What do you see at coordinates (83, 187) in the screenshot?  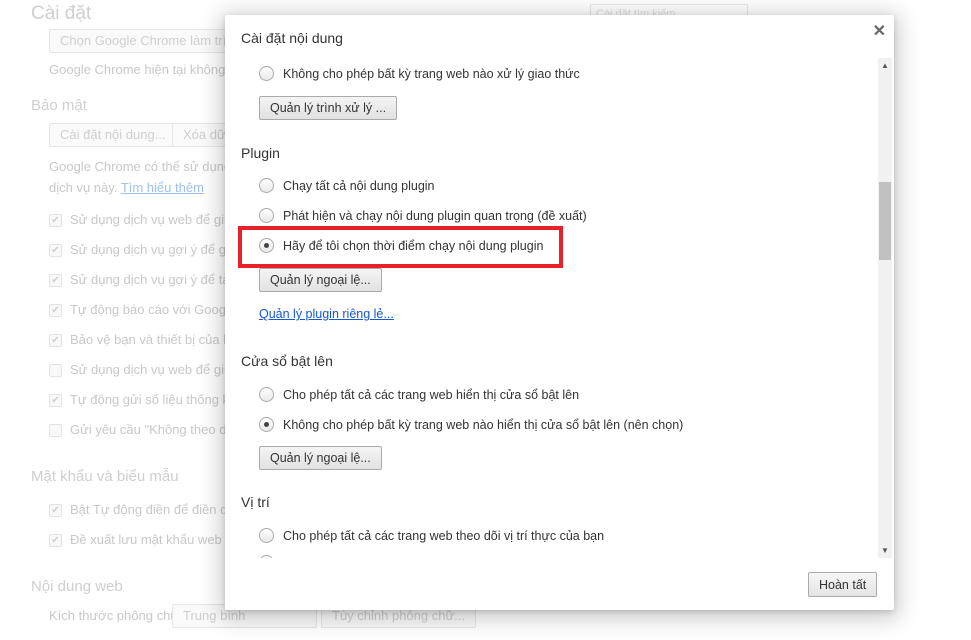 I see `privacy-text-2: dịch vụ này.` at bounding box center [83, 187].